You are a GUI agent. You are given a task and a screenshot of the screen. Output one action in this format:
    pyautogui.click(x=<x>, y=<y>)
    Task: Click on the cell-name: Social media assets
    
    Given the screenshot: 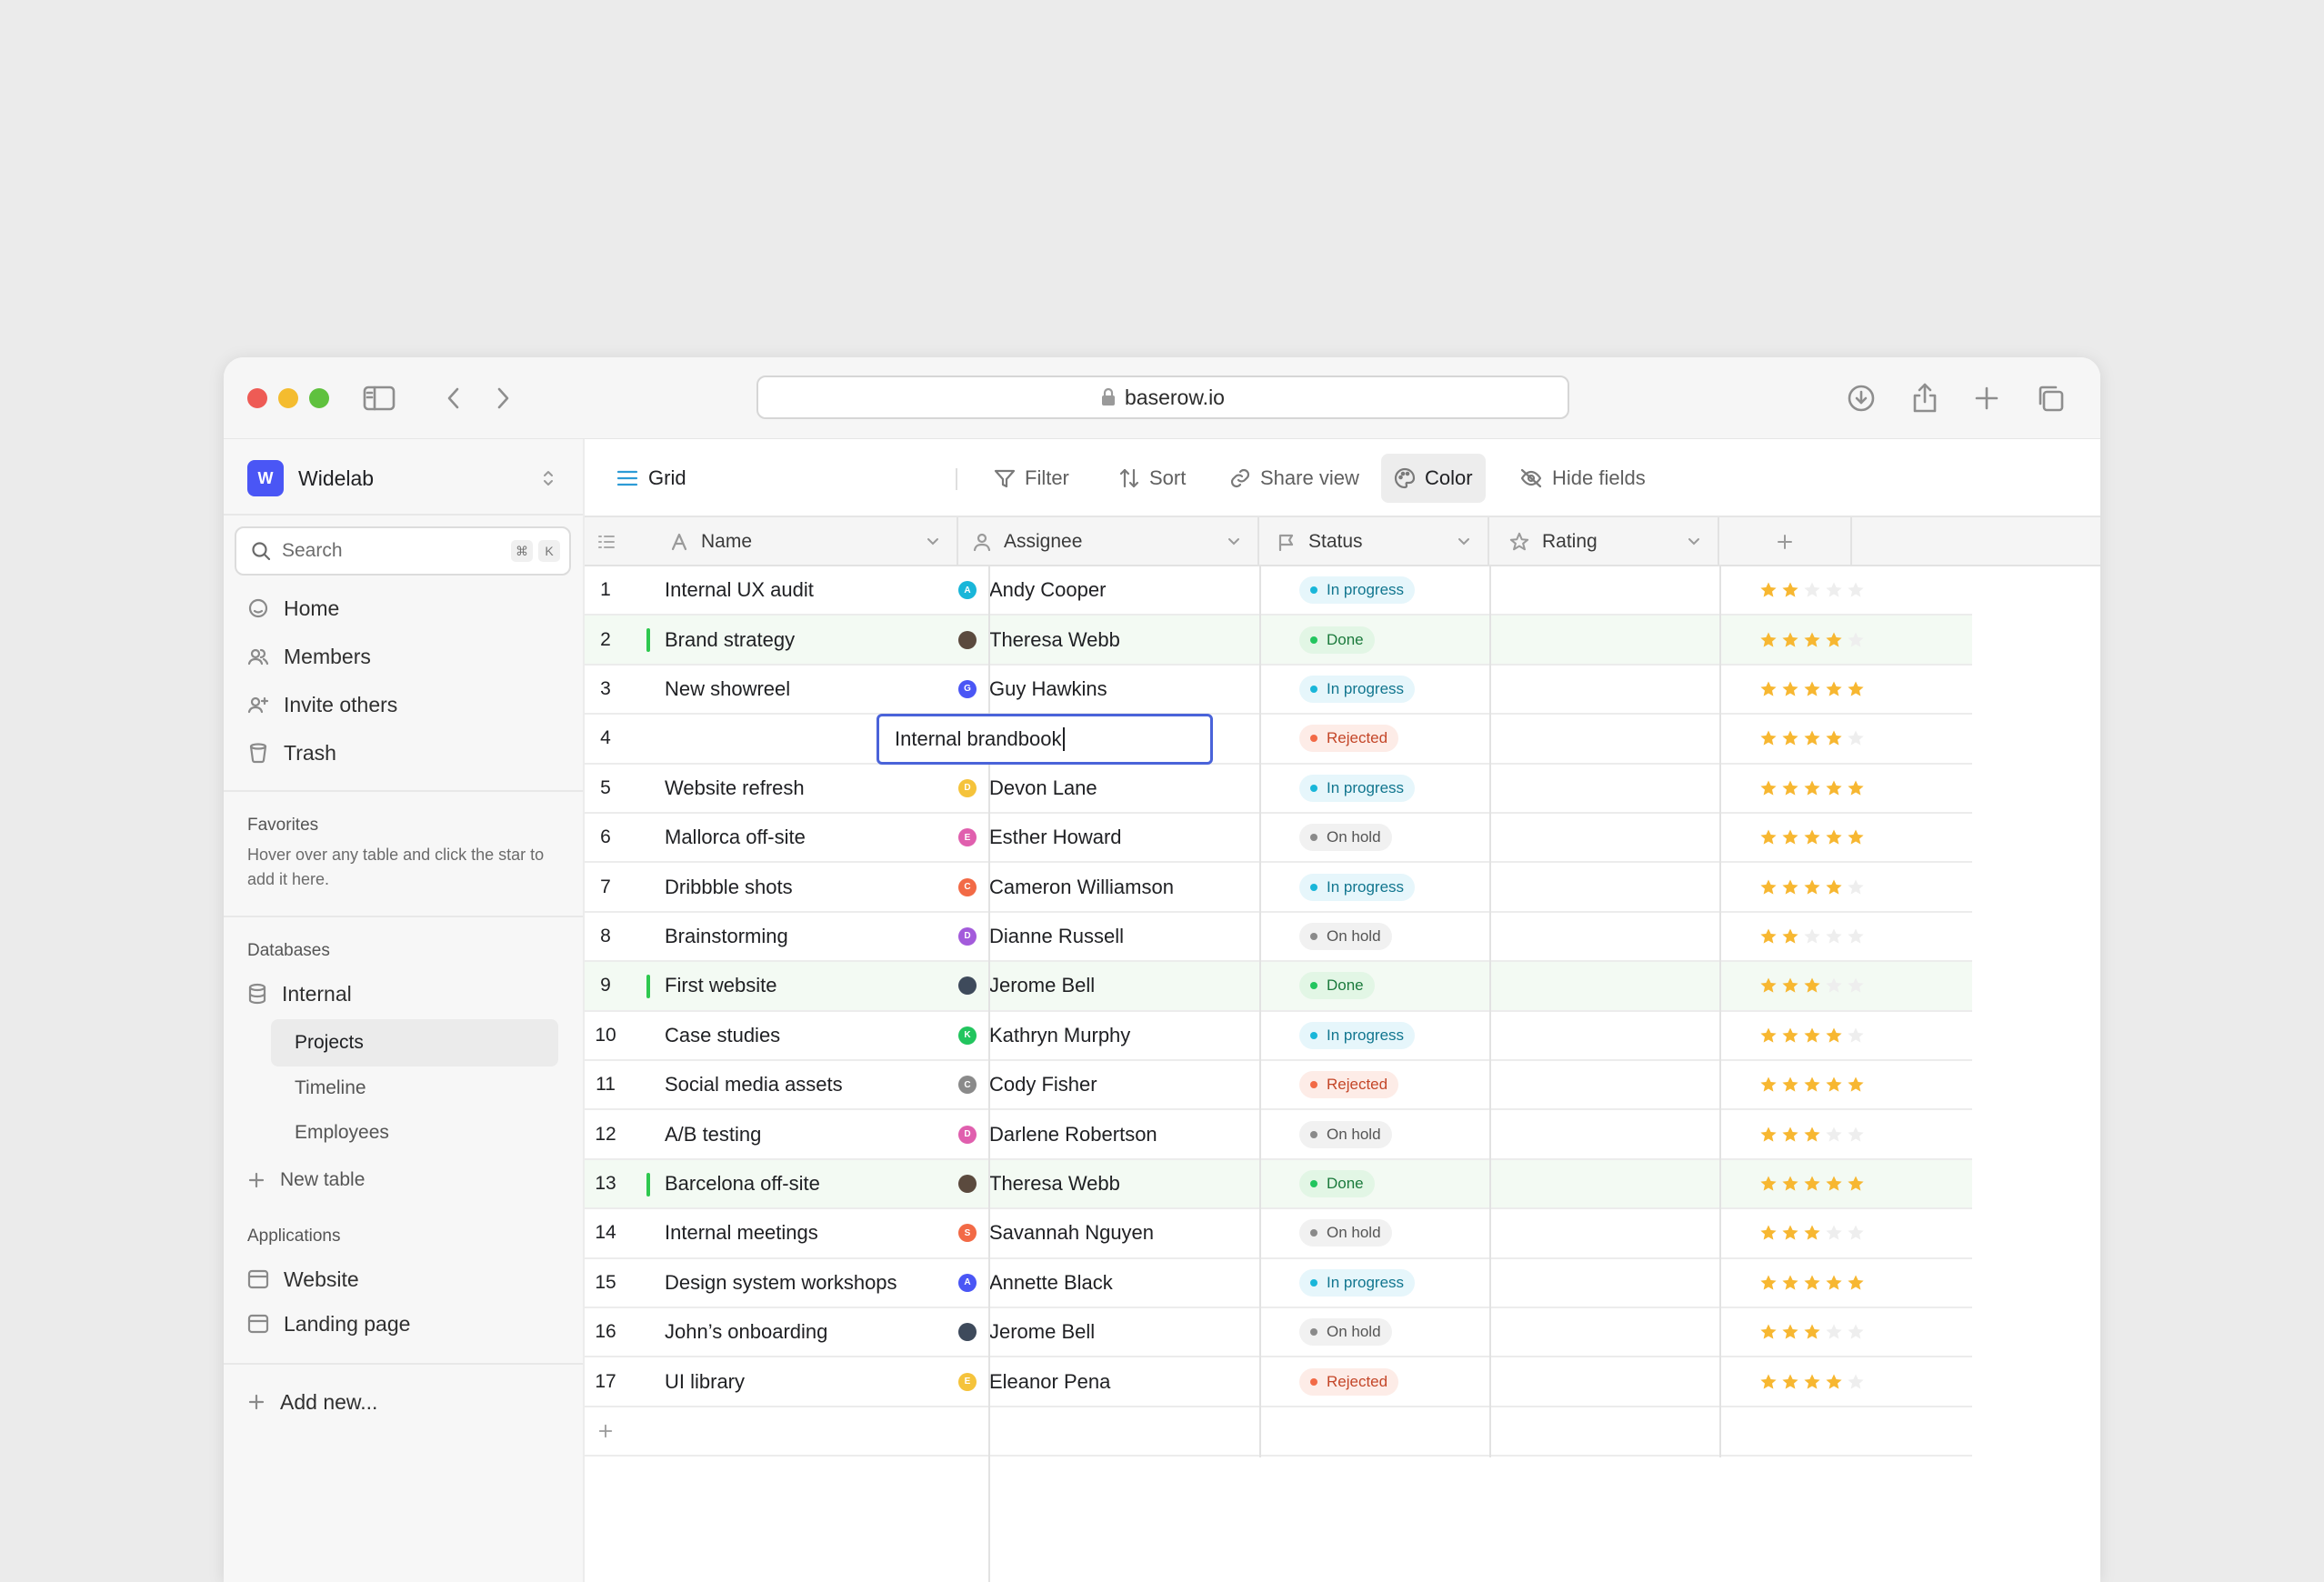 What is the action you would take?
    pyautogui.click(x=754, y=1084)
    